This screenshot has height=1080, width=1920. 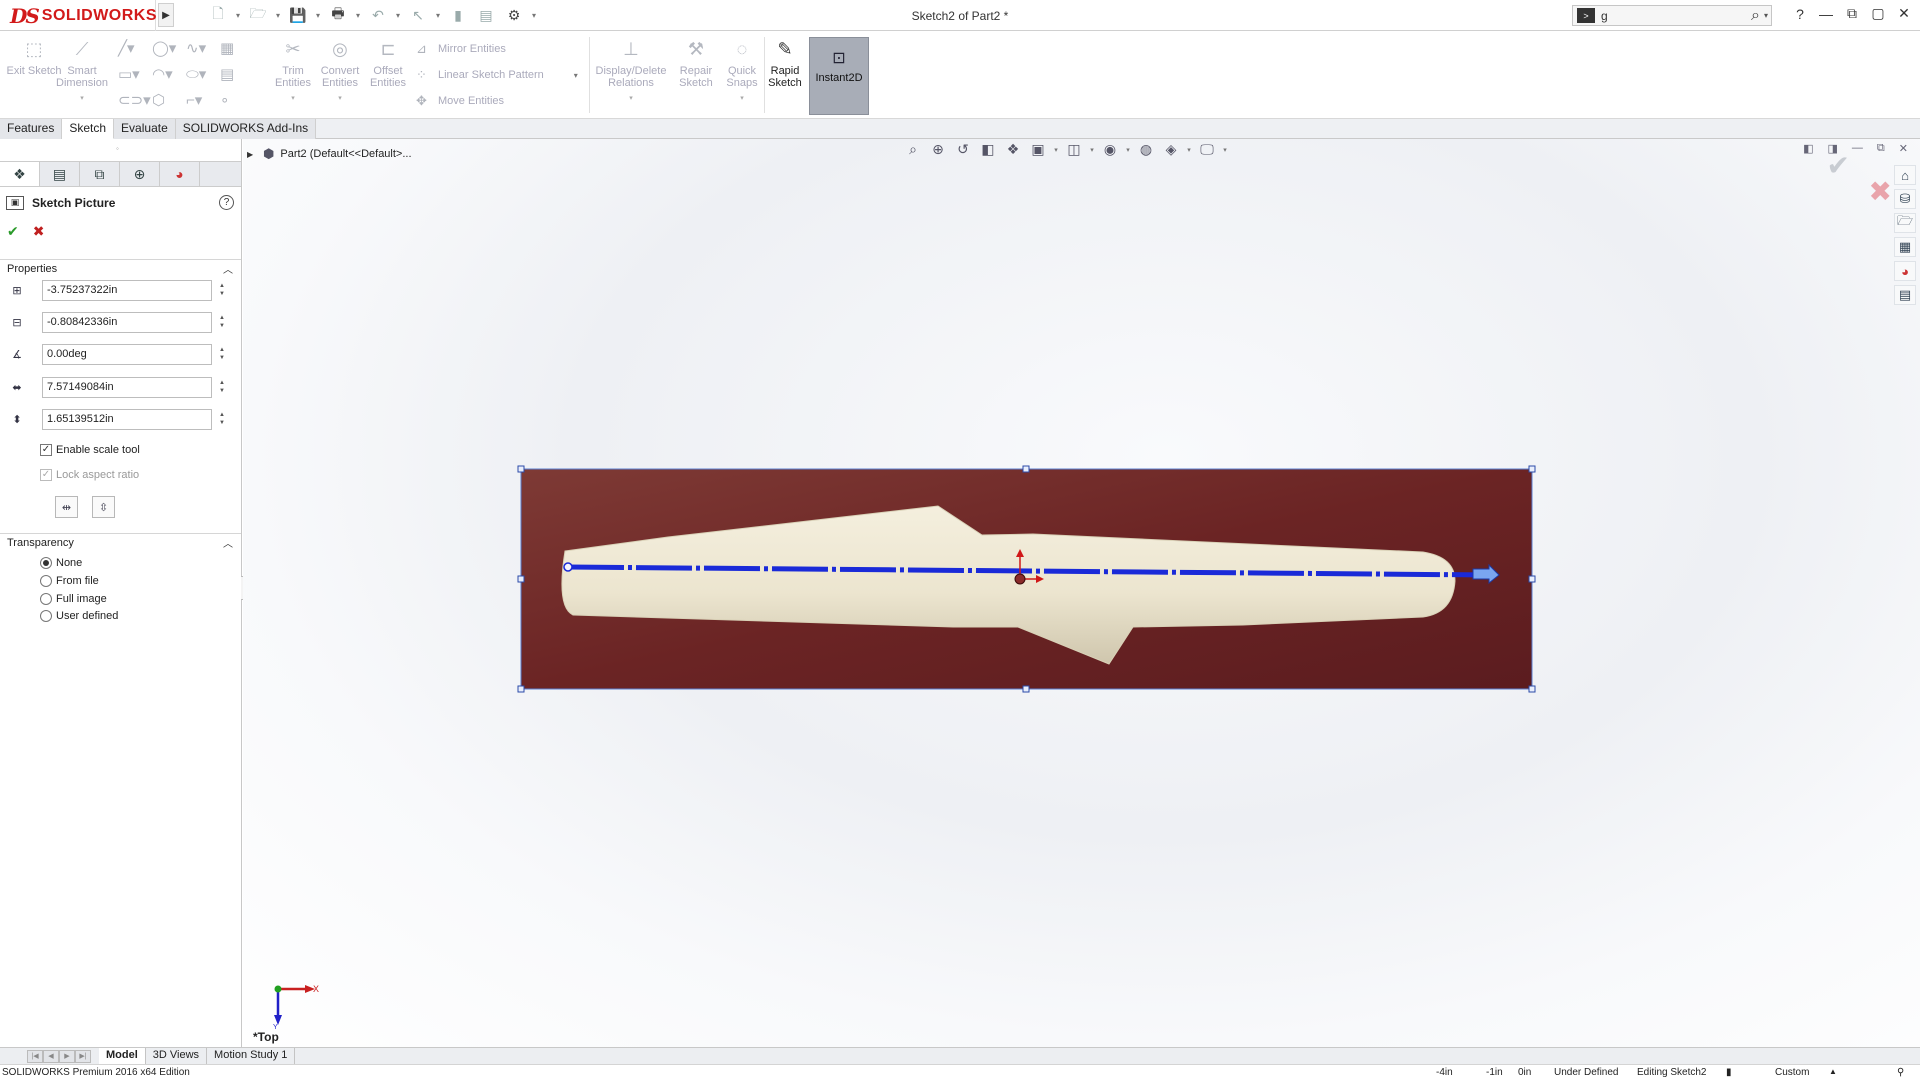 I want to click on x-position-field, so click(x=118, y=290).